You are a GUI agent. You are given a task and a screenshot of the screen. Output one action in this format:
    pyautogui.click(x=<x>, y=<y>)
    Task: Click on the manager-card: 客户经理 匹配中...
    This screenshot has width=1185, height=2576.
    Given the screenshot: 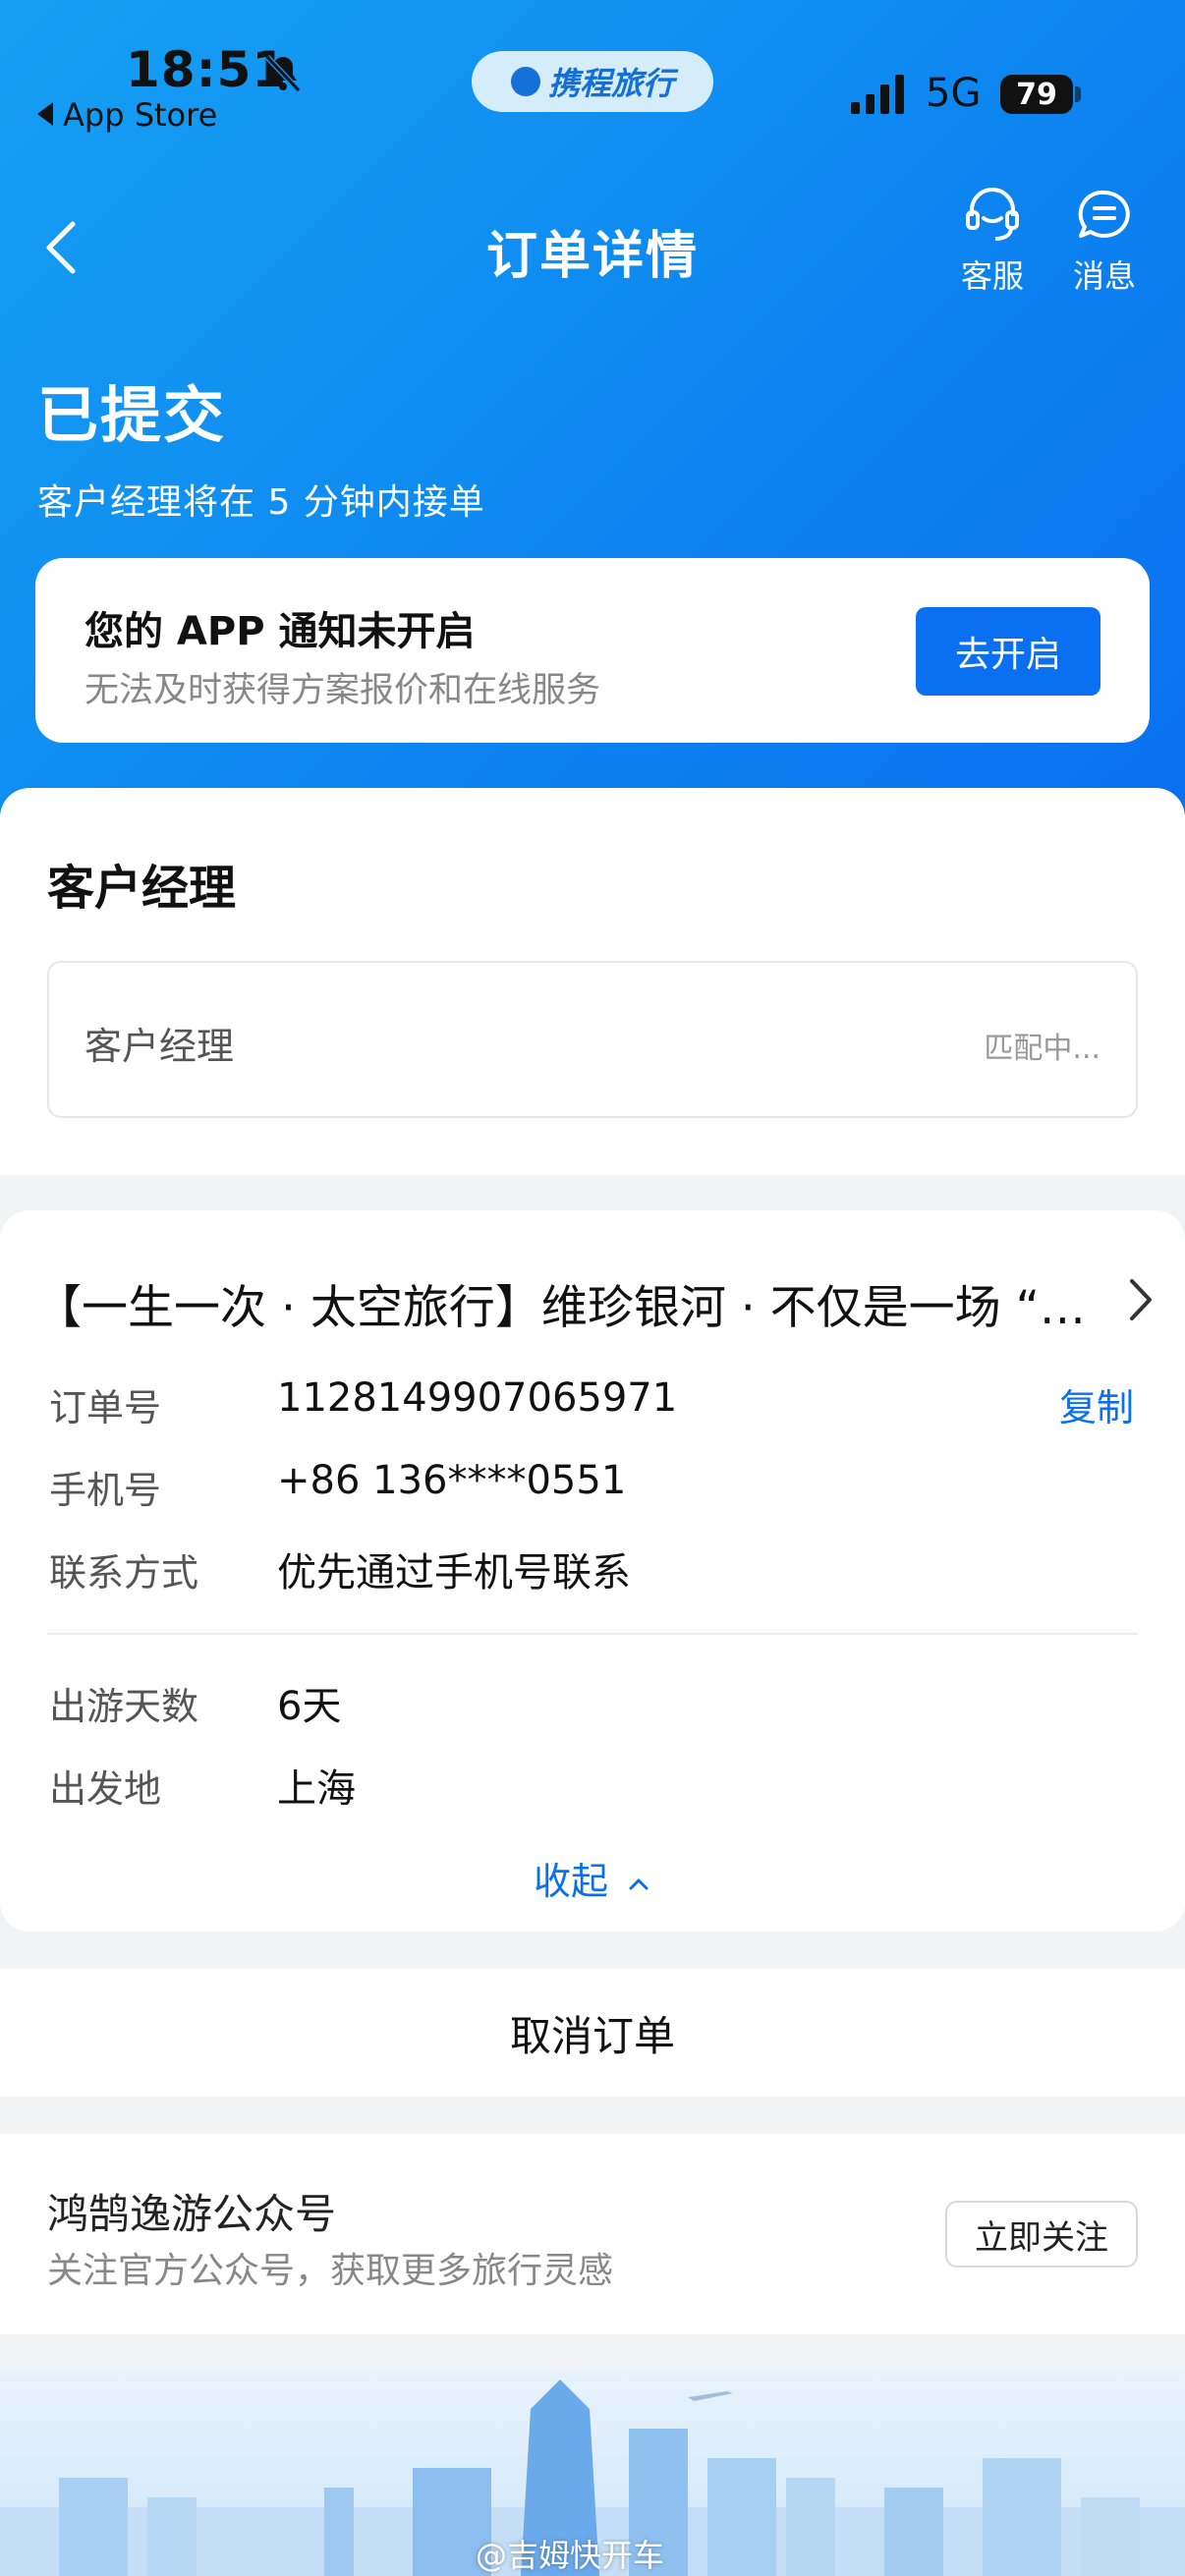 What is the action you would take?
    pyautogui.click(x=592, y=1039)
    